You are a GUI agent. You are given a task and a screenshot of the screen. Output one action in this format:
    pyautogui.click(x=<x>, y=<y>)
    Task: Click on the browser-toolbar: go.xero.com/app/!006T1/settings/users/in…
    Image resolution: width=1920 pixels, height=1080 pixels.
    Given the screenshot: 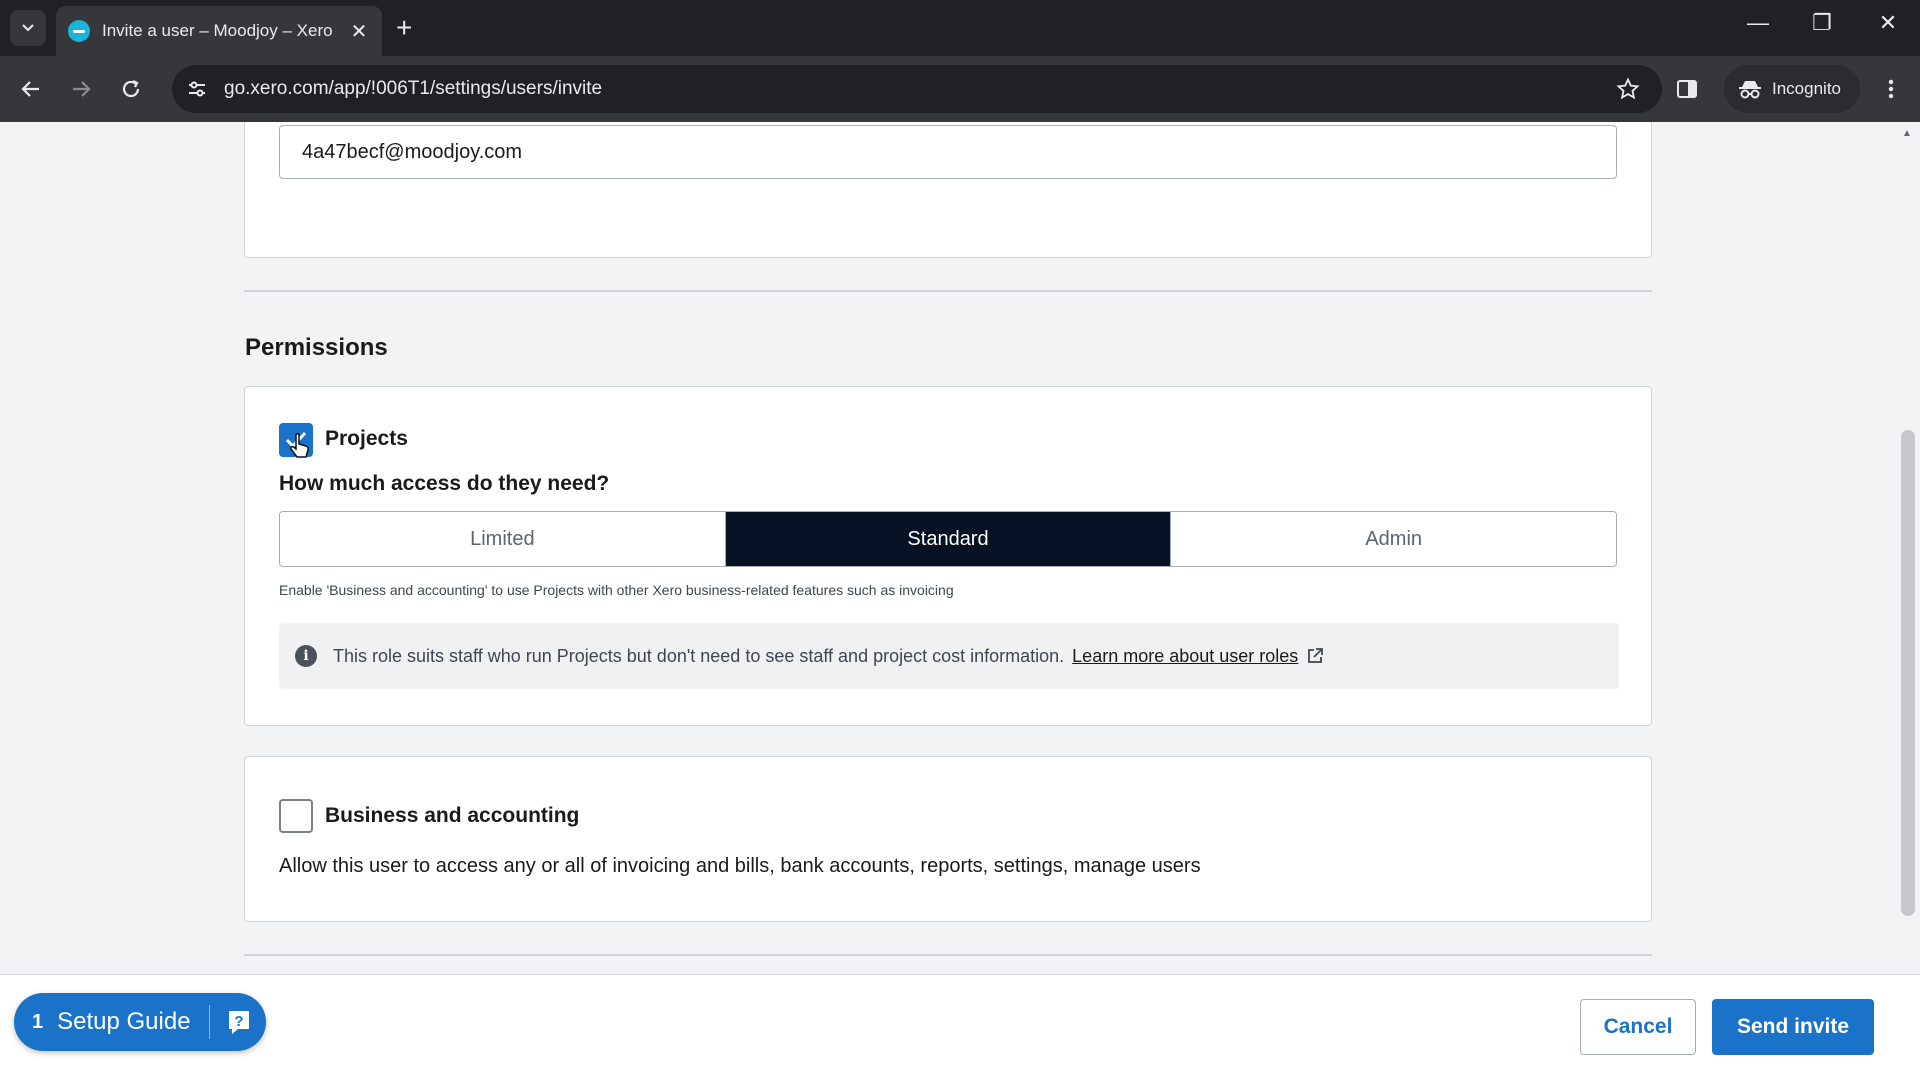 What is the action you would take?
    pyautogui.click(x=960, y=89)
    